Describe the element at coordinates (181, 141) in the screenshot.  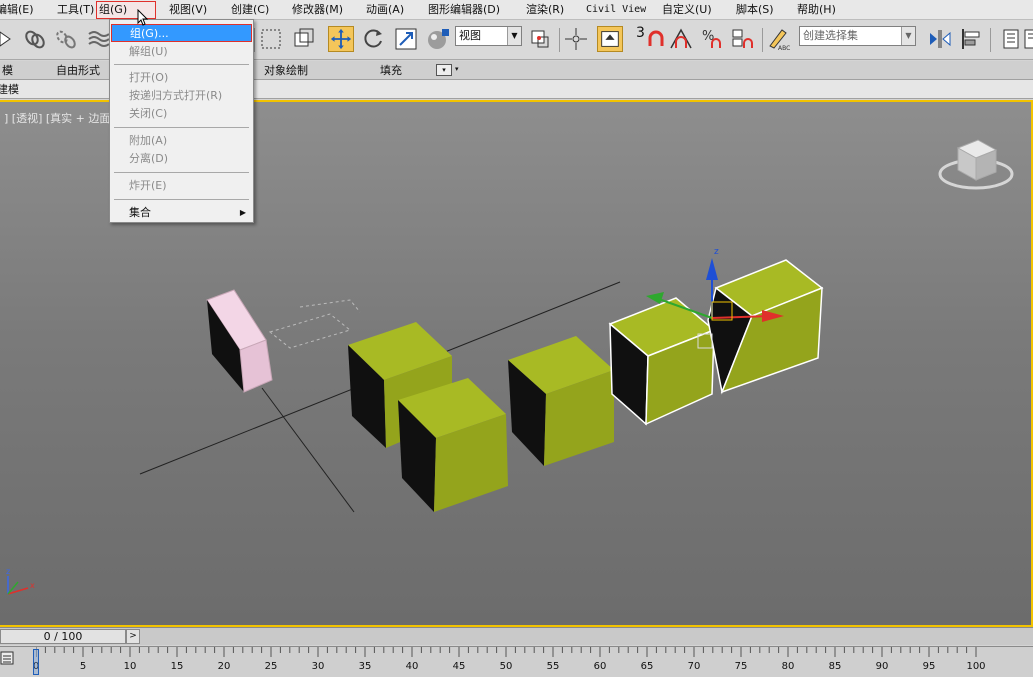
I see `menu-item-attach: 附加(A)` at that location.